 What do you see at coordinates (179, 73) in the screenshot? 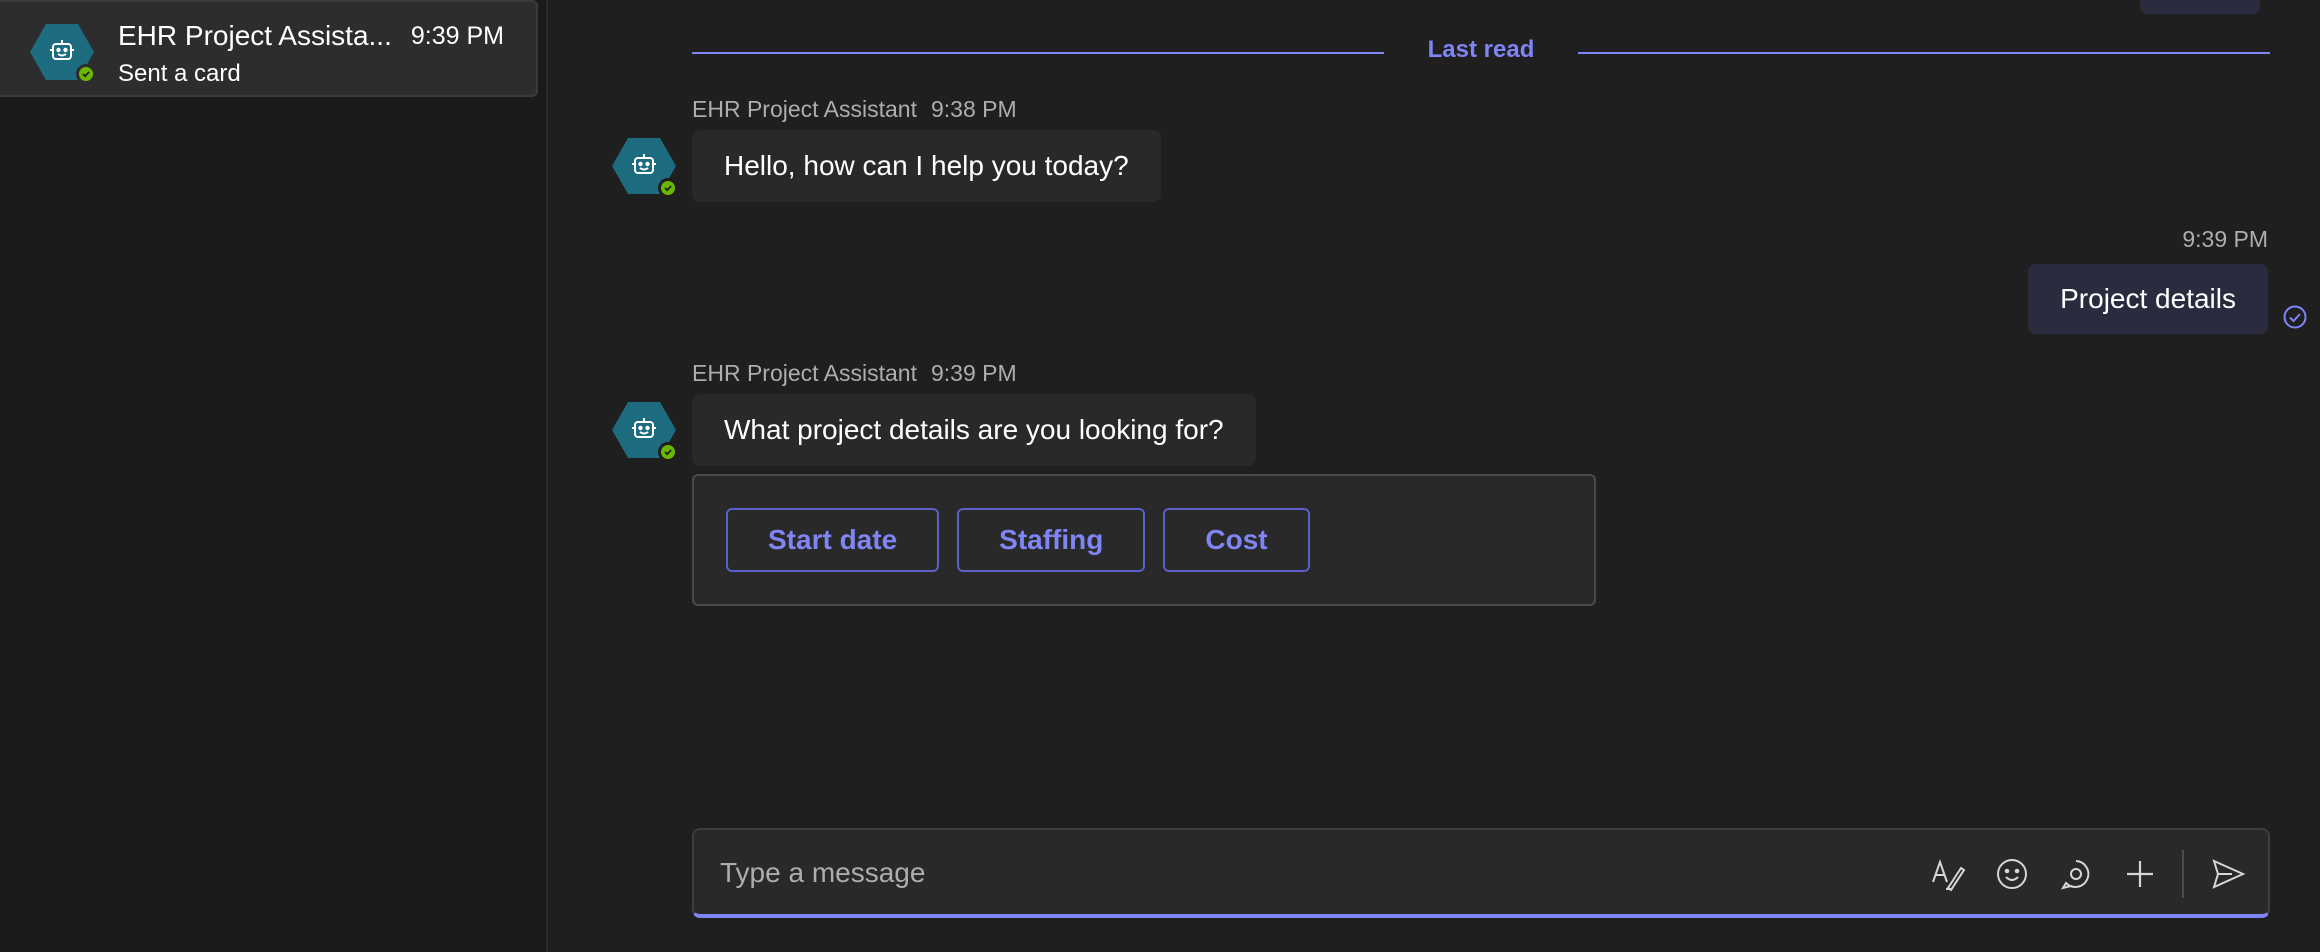
I see `chat-item-preview: Sent a card` at bounding box center [179, 73].